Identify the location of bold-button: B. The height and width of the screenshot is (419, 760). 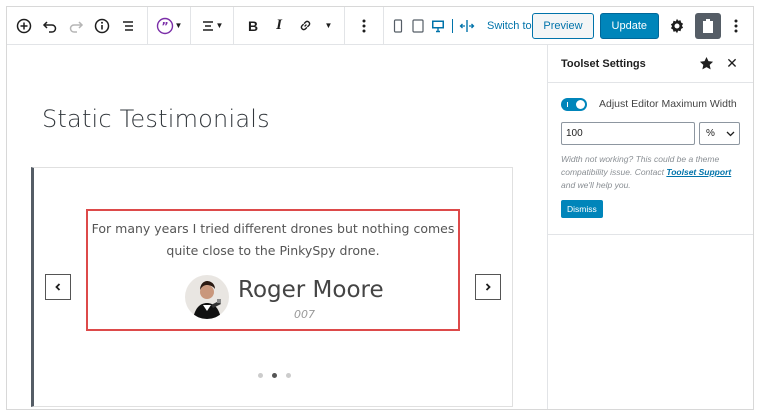
(253, 26).